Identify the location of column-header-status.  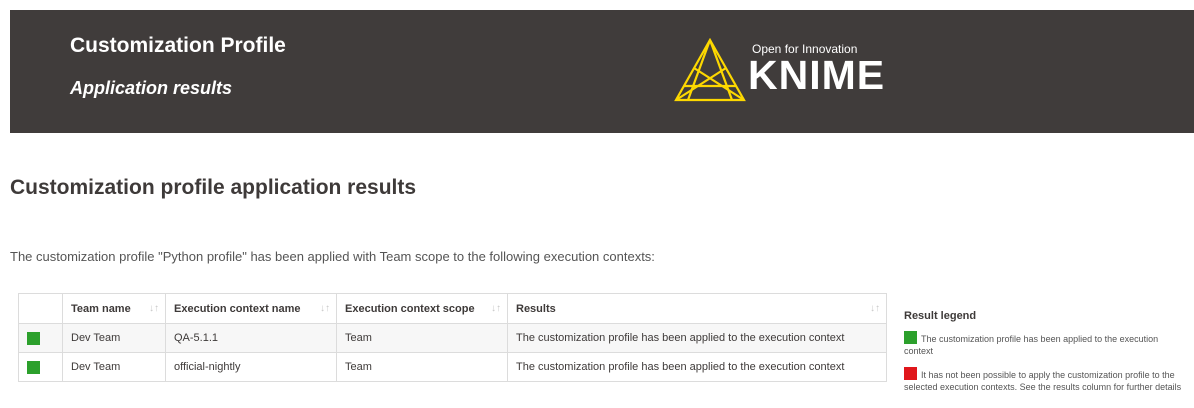
(40, 308).